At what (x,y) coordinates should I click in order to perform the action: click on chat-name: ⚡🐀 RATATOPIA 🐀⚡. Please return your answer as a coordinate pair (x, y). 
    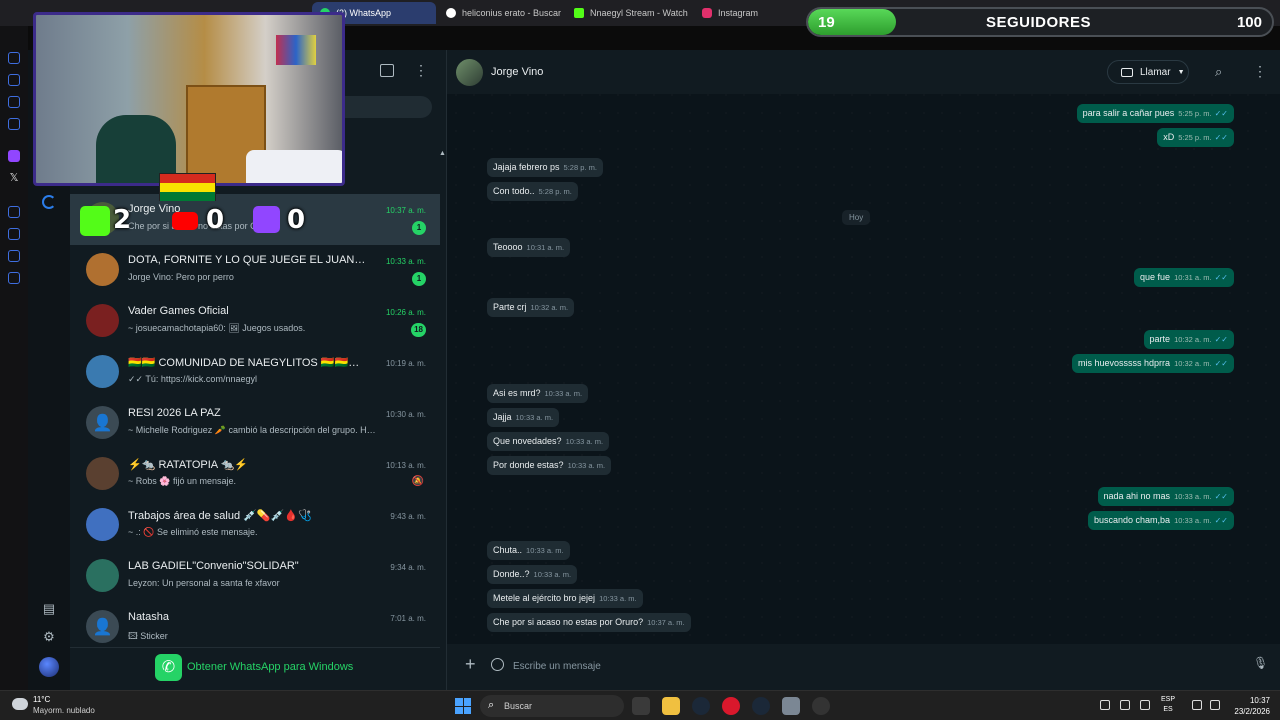
    Looking at the image, I should click on (188, 465).